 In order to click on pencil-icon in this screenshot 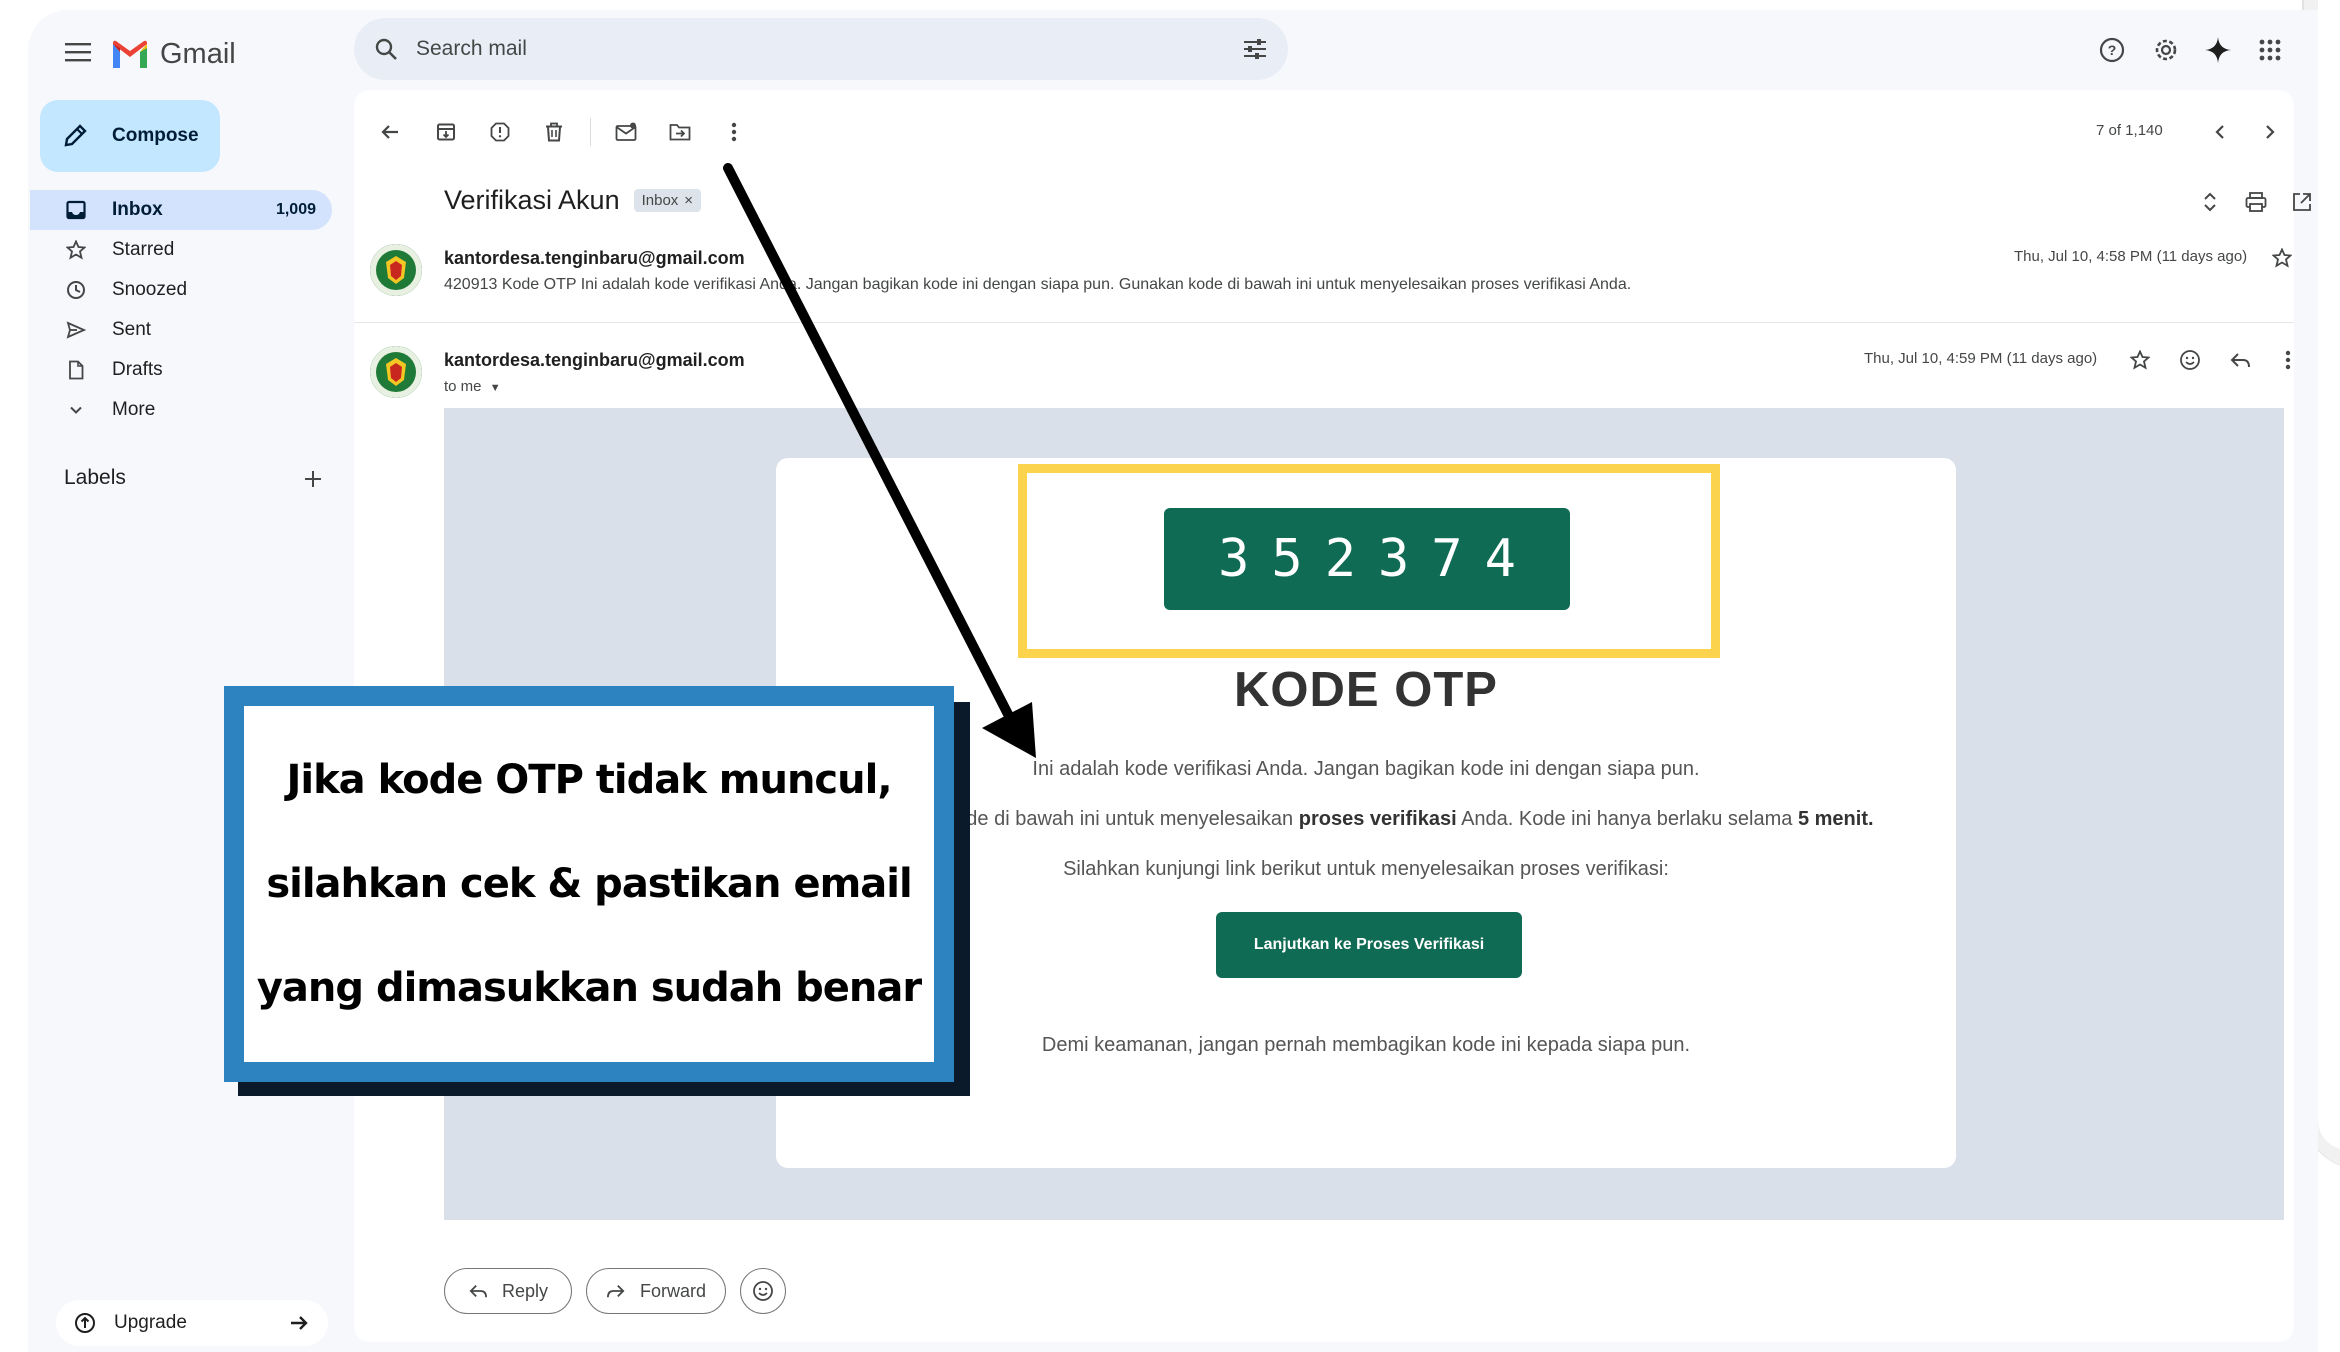, I will do `click(75, 135)`.